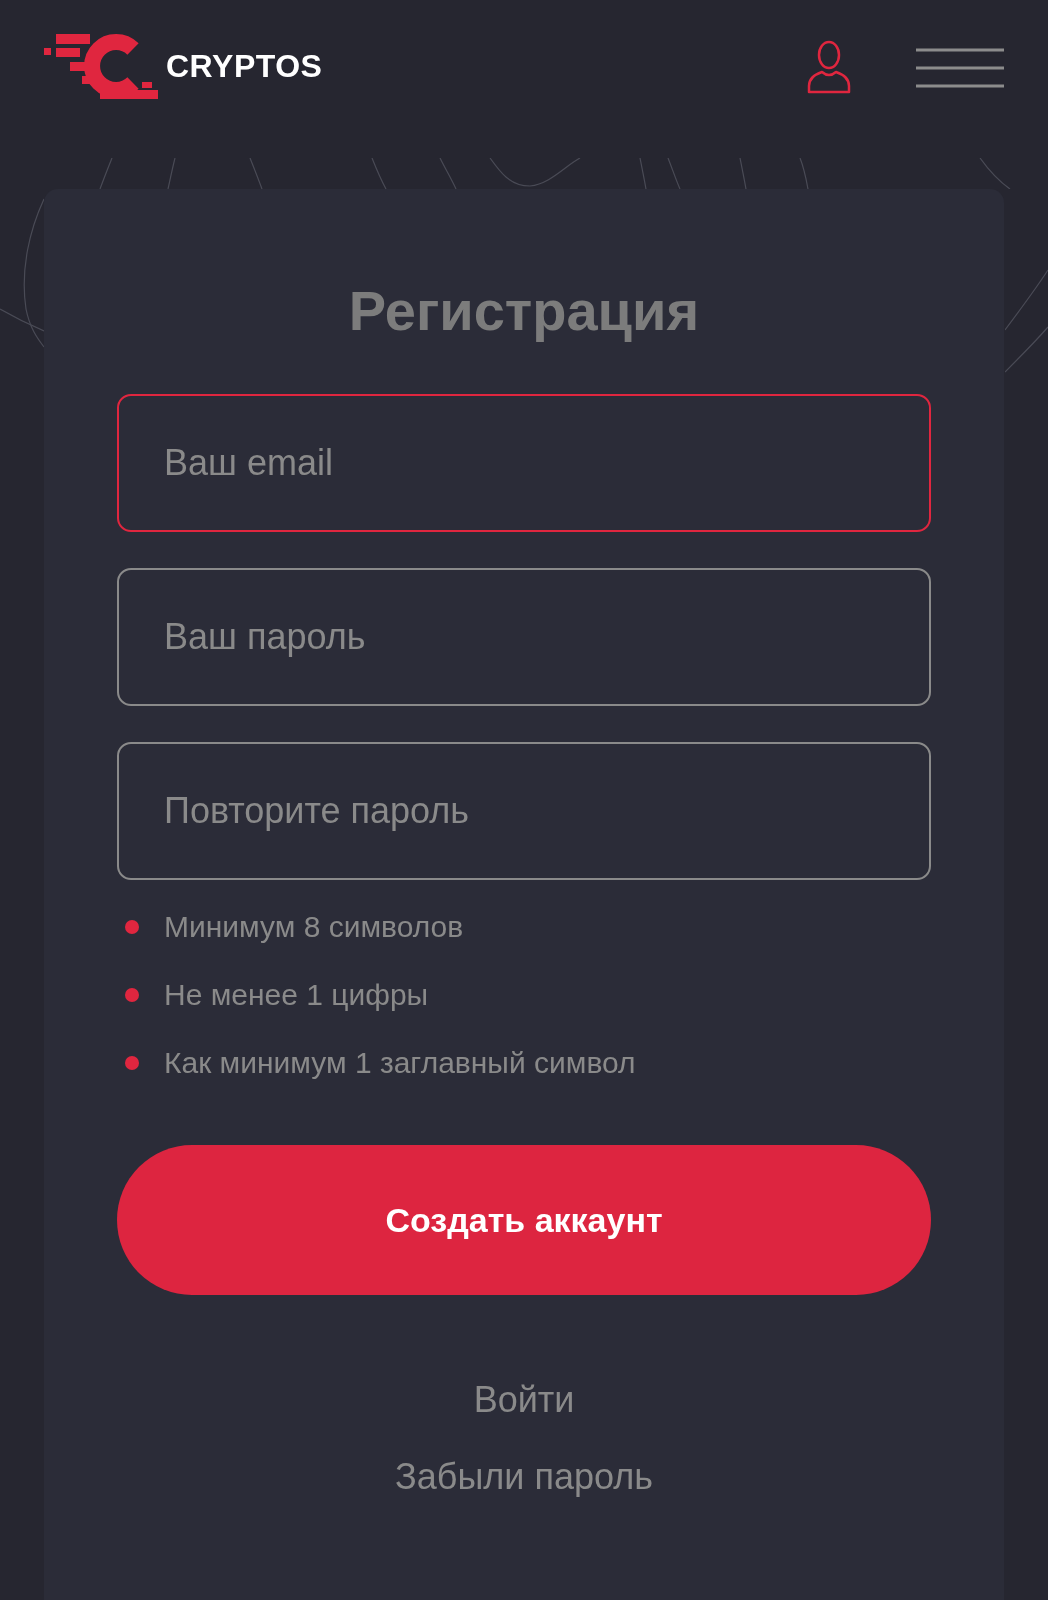 The width and height of the screenshot is (1048, 1600). Describe the element at coordinates (829, 67) in the screenshot. I see `user-icon` at that location.